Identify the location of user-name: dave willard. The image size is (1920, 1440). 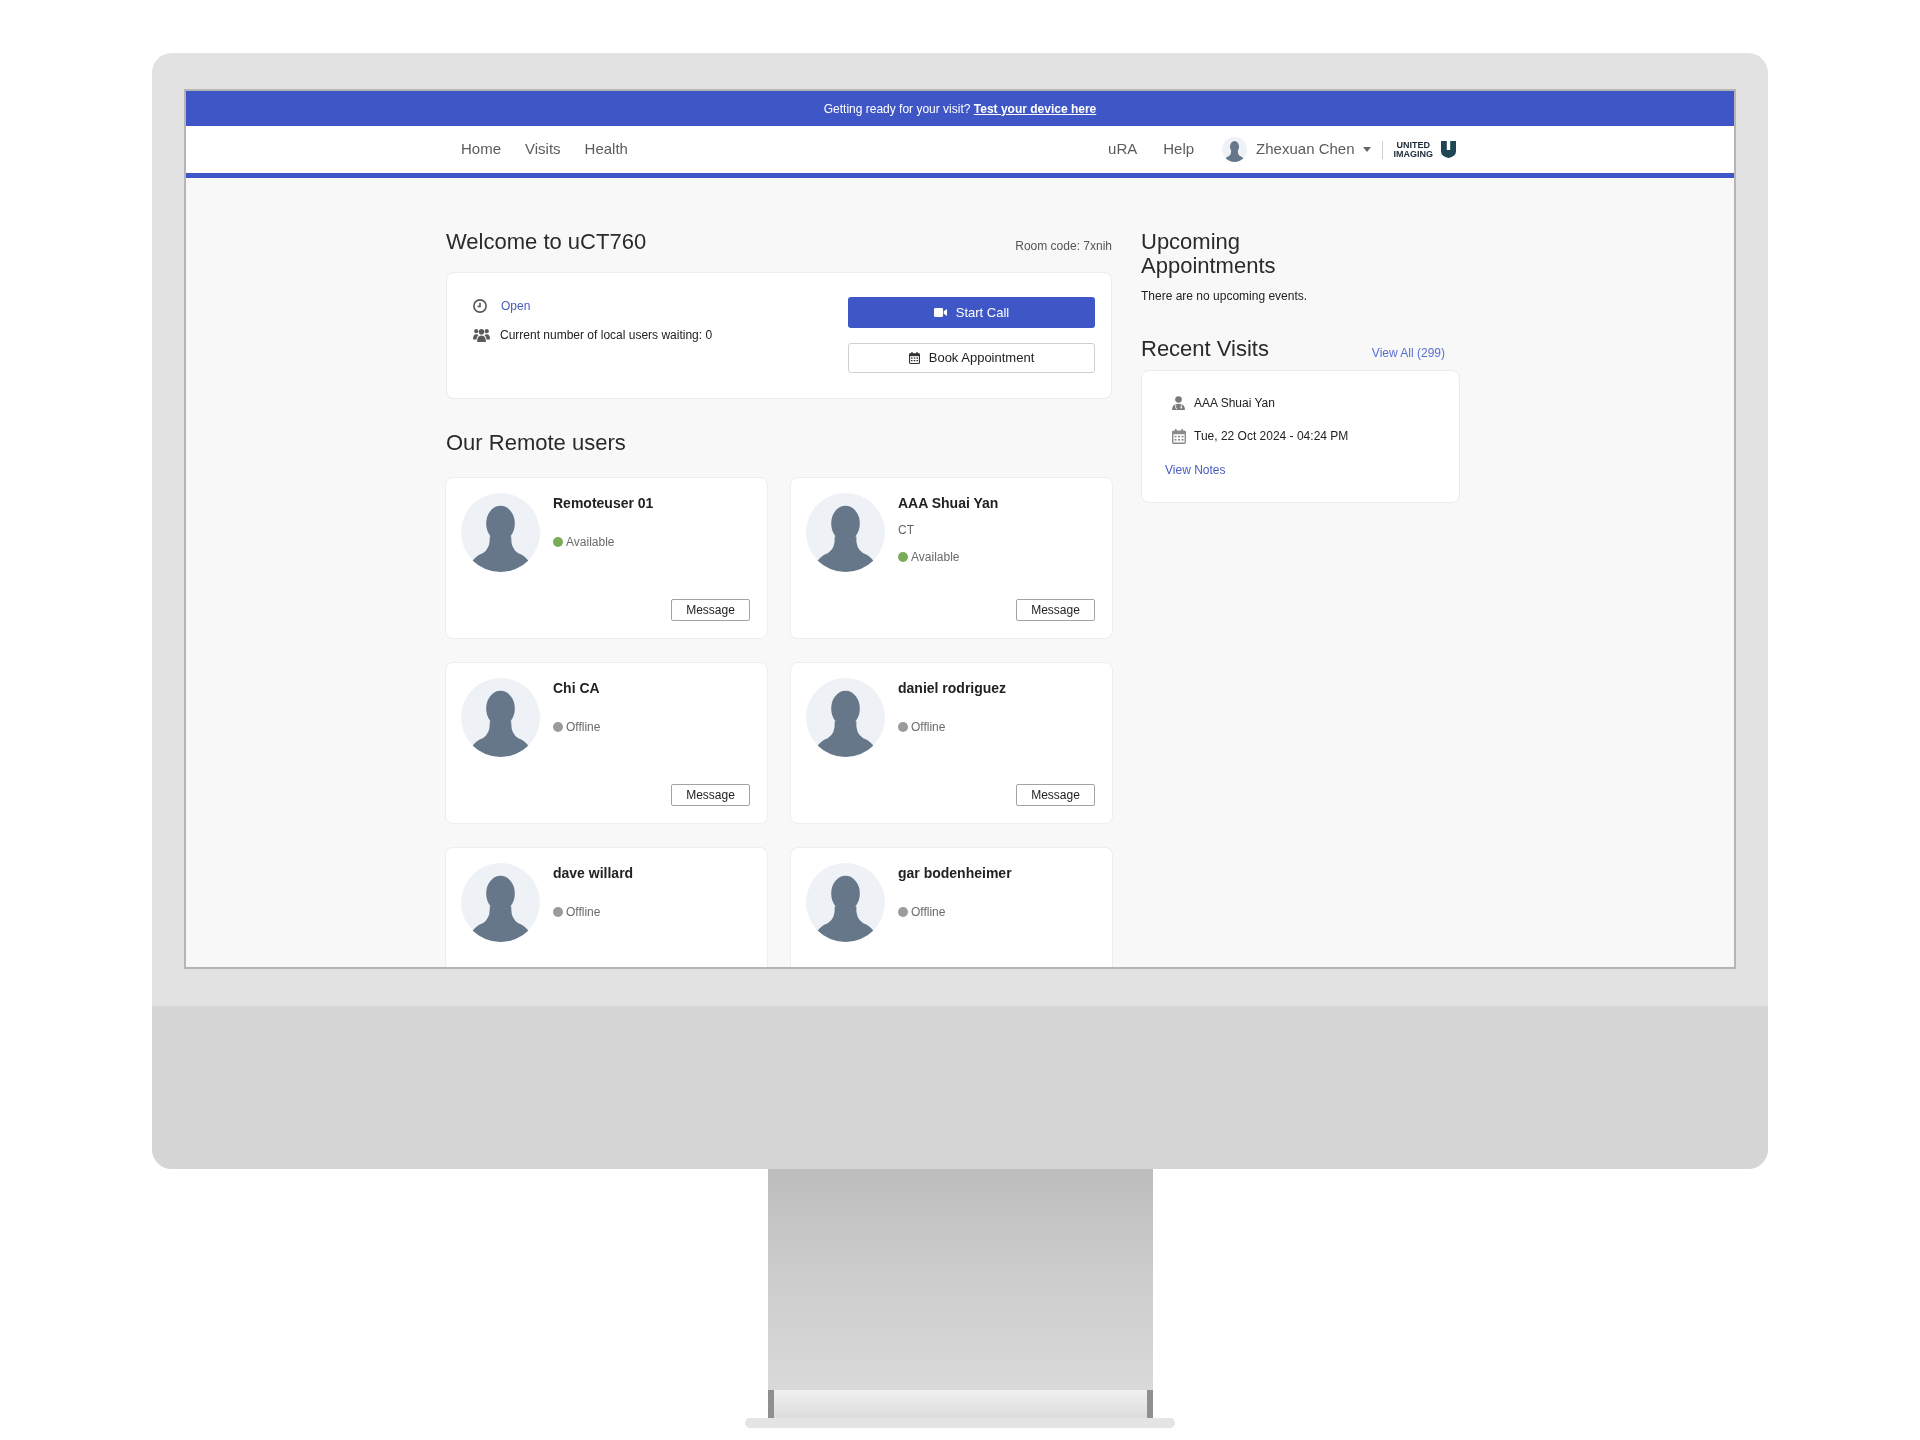
(593, 873).